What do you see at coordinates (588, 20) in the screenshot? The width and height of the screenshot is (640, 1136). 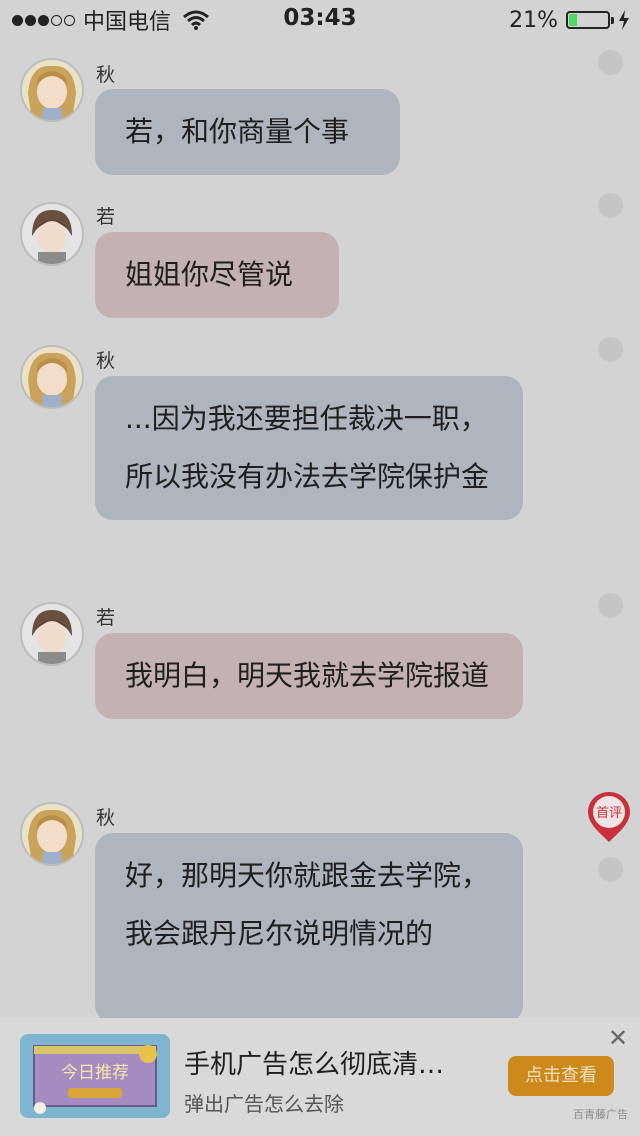 I see `battery-icon` at bounding box center [588, 20].